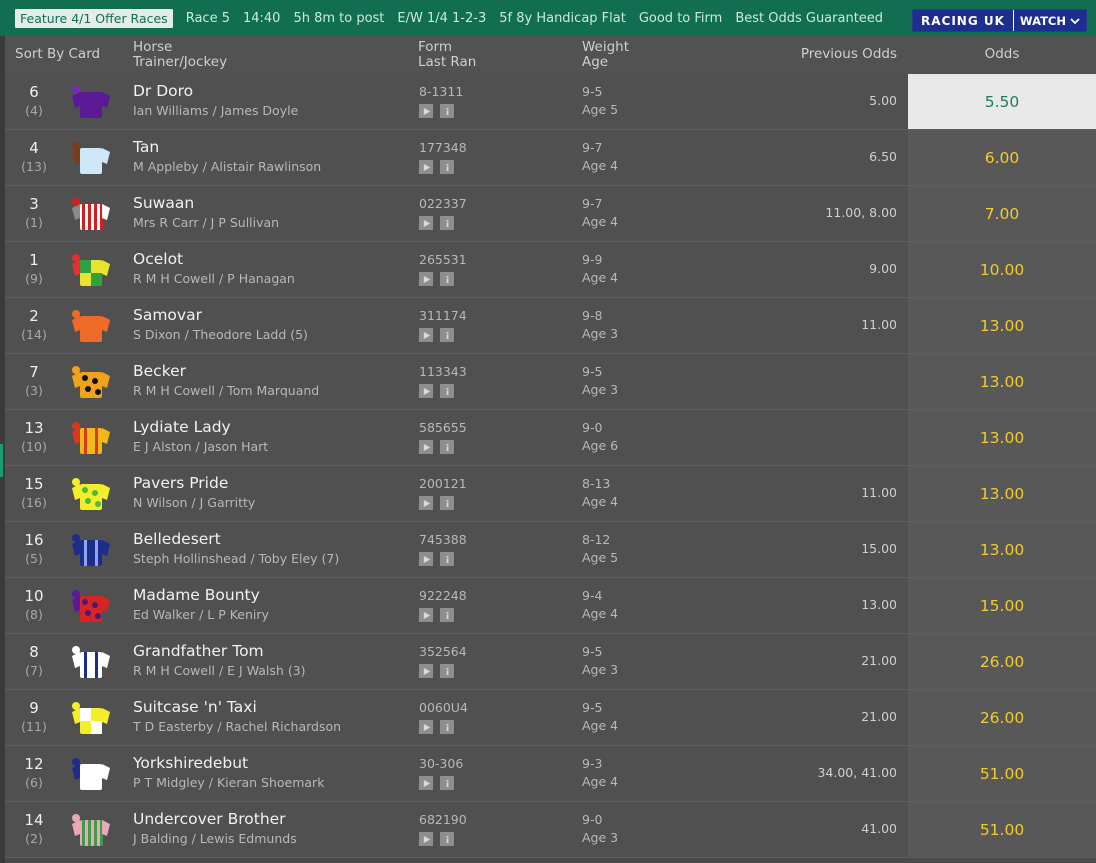  What do you see at coordinates (226, 390) in the screenshot?
I see `trainer-jockey: R M H Cowell / Tom Marquand` at bounding box center [226, 390].